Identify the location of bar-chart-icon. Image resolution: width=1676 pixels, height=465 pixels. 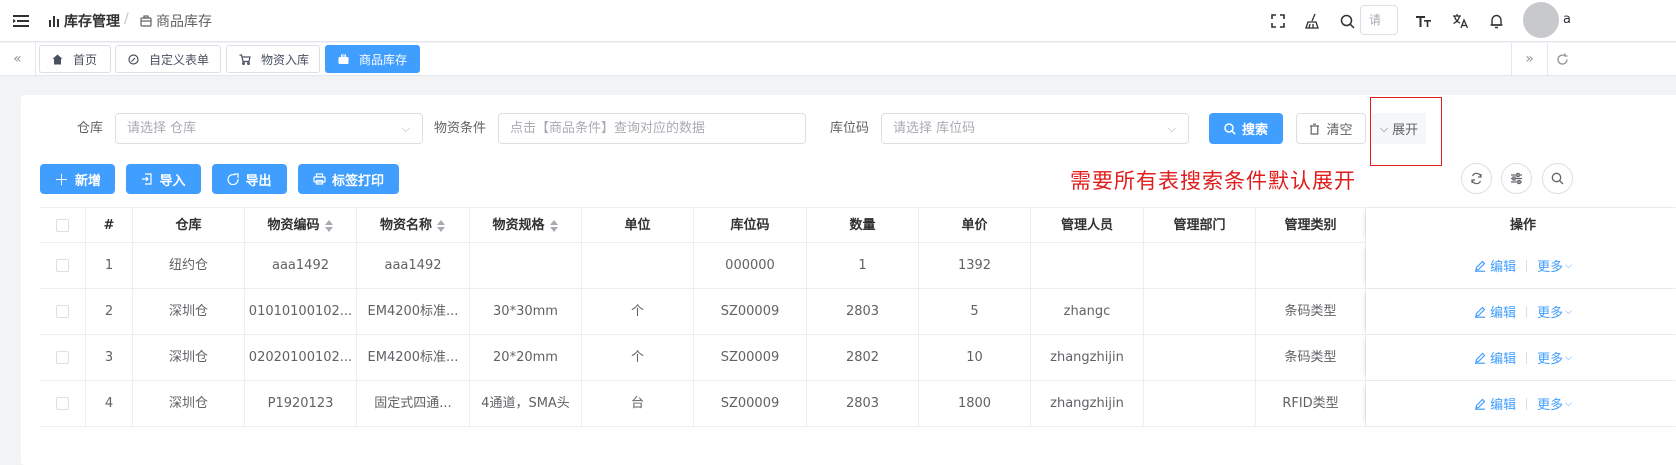
(54, 21).